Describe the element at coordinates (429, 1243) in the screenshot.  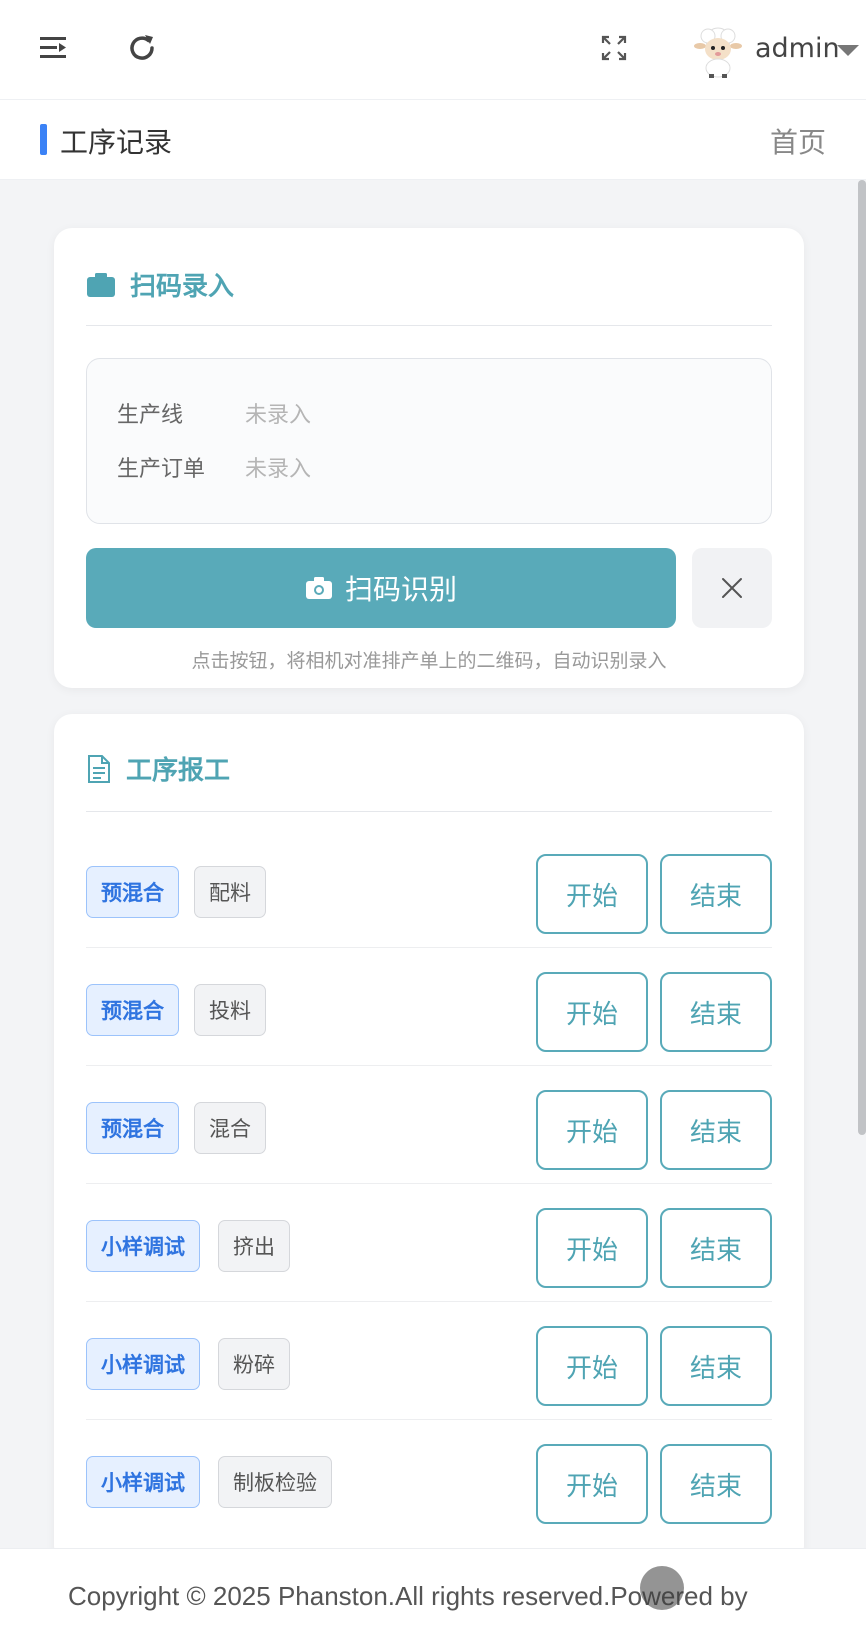
I see `process-row: 小样调试 挤出 开始 结束` at that location.